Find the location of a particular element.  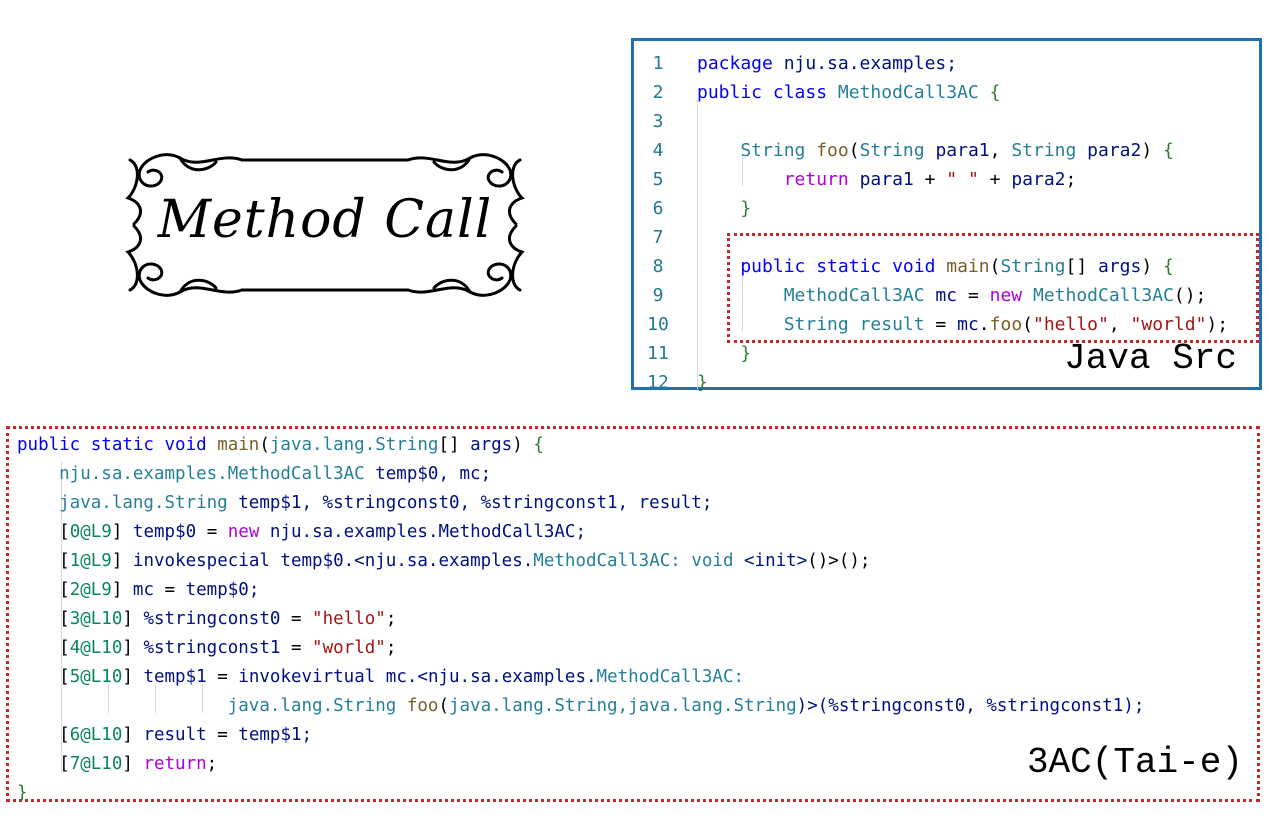

code-token: temp$1 is located at coordinates (180, 677).